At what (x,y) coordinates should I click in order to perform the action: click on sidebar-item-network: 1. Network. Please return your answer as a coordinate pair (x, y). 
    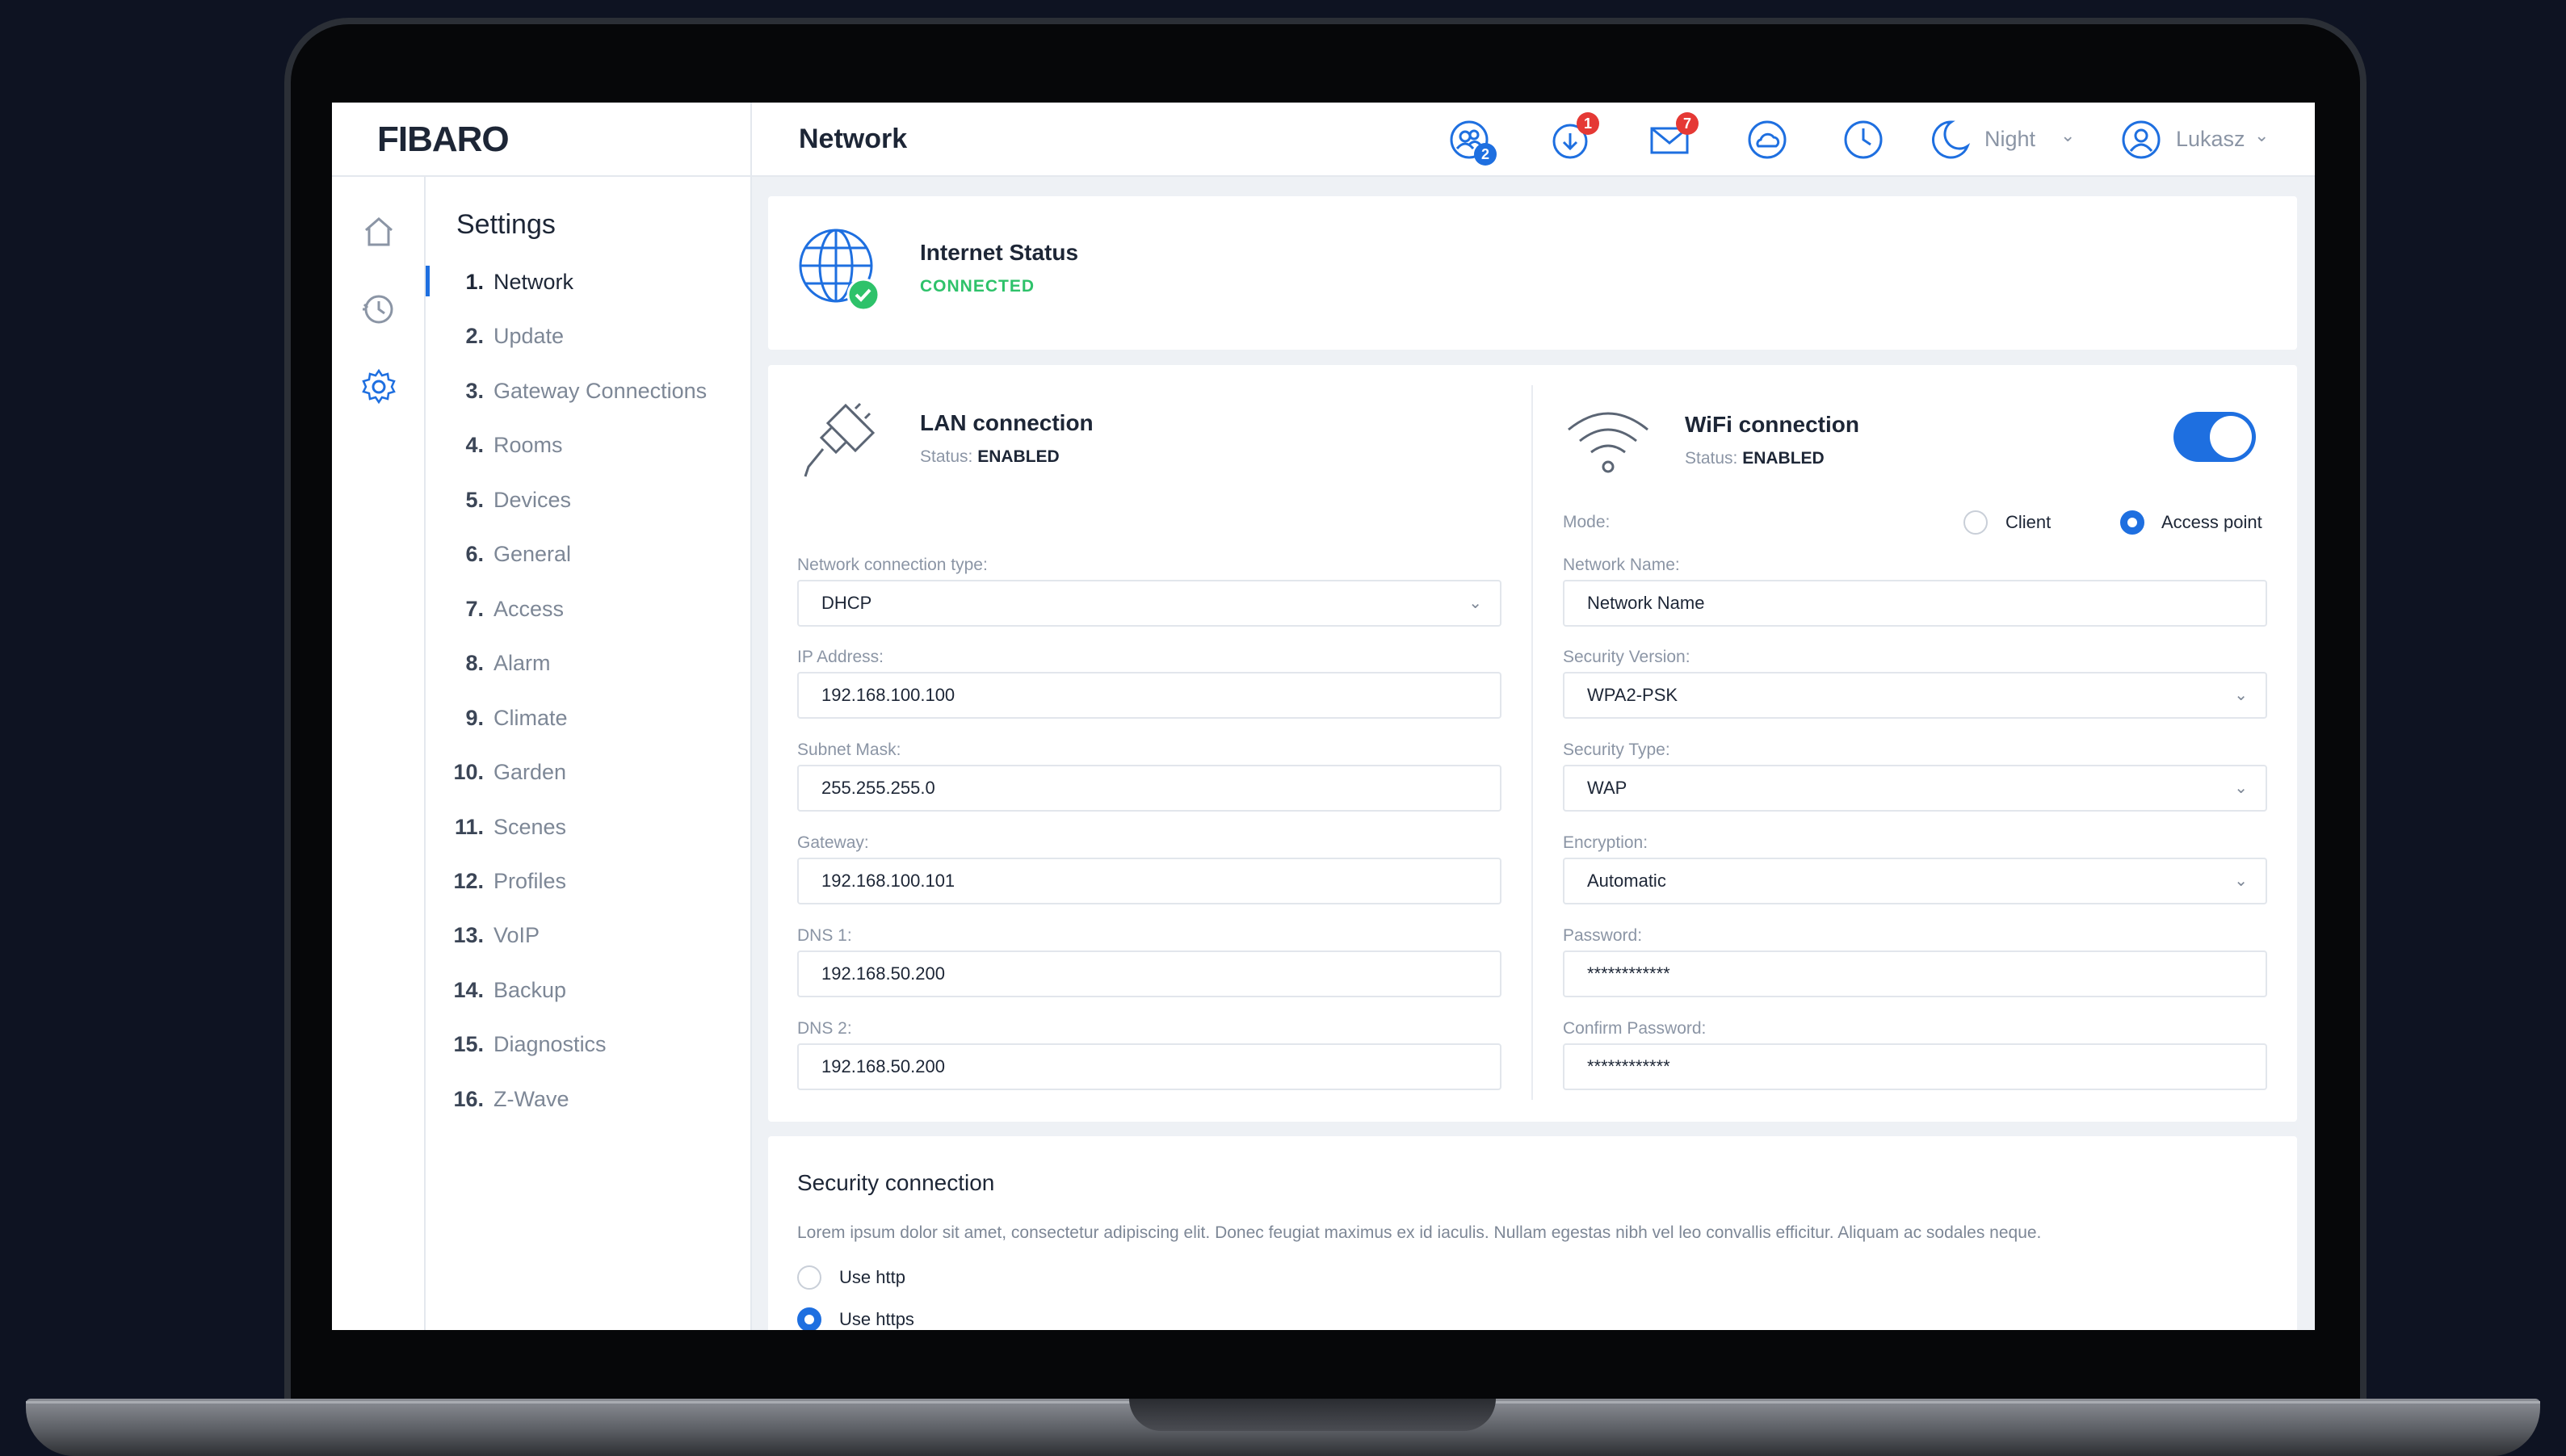
    Looking at the image, I should click on (512, 282).